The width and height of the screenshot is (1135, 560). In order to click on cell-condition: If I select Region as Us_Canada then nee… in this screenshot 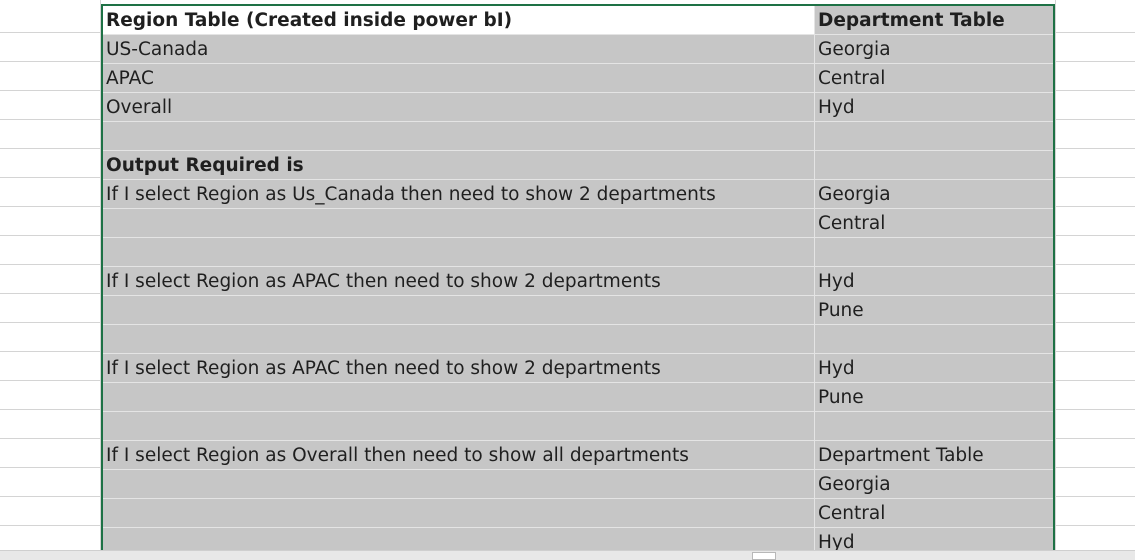, I will do `click(459, 194)`.